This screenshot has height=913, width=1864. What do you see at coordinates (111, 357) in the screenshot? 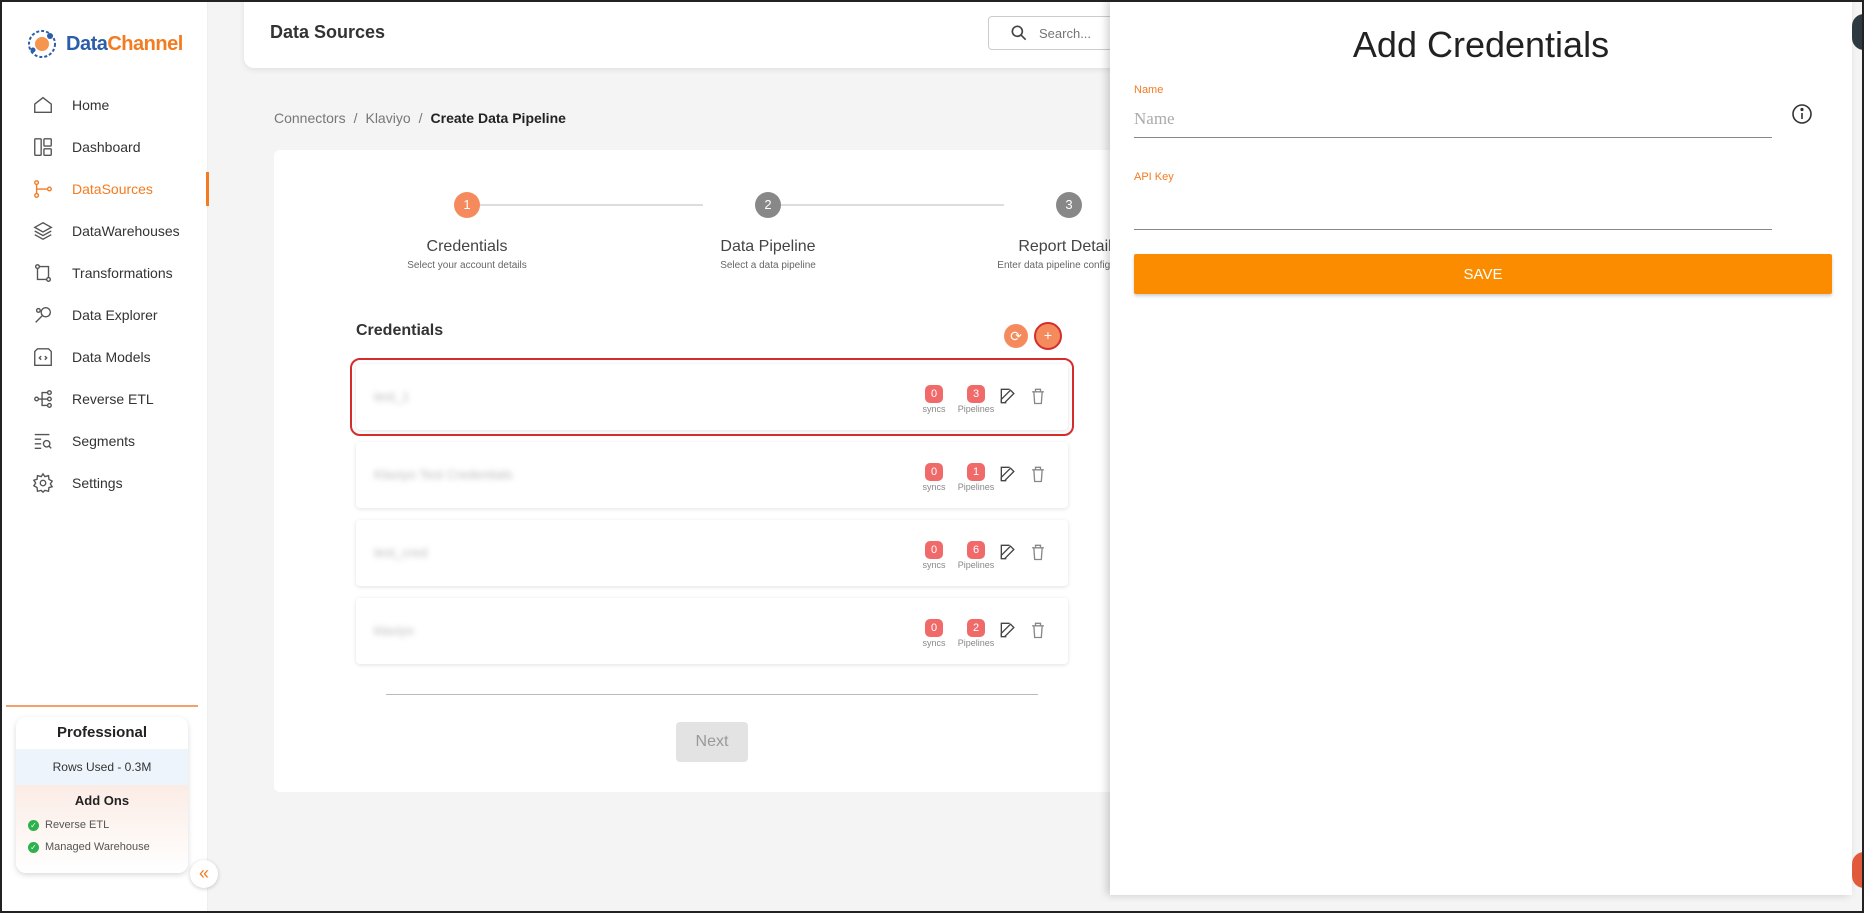
I see `sidebar-item-label: Data Models` at bounding box center [111, 357].